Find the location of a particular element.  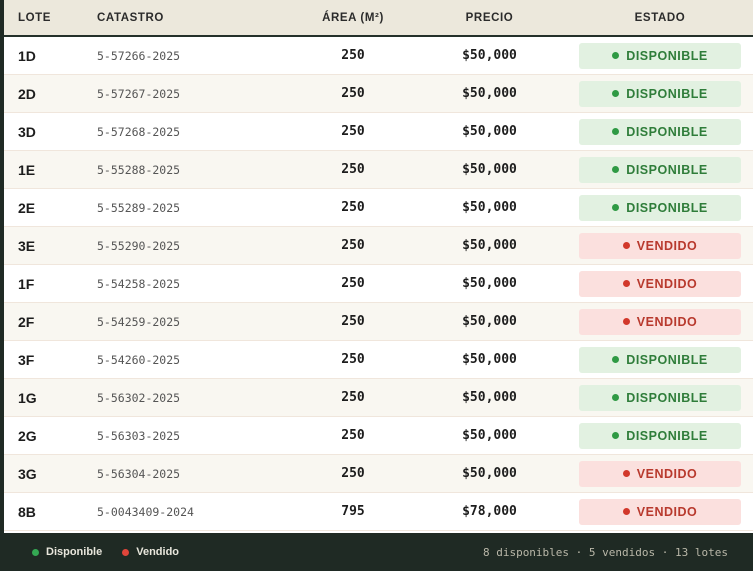

table-row: 8B 5-0043409-2024 795 $78,000 VENDIDO is located at coordinates (378, 512).